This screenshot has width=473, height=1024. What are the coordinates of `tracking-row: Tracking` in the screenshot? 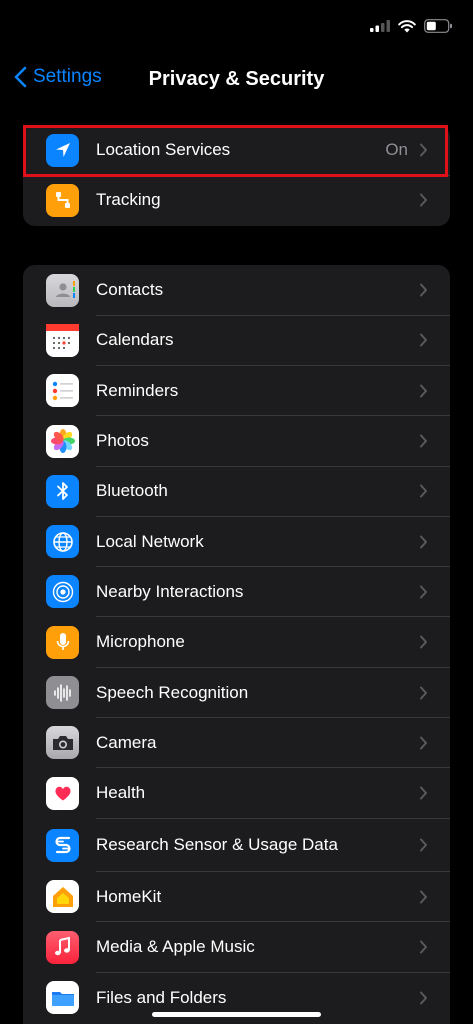 It's located at (236, 200).